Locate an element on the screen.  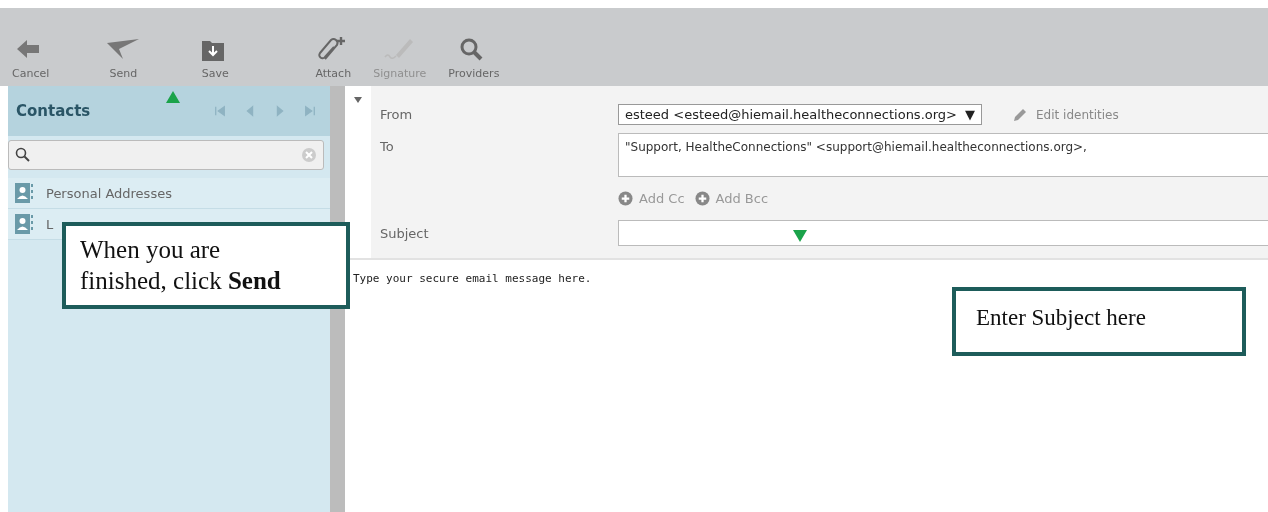
address-book-item: L is located at coordinates (34, 224).